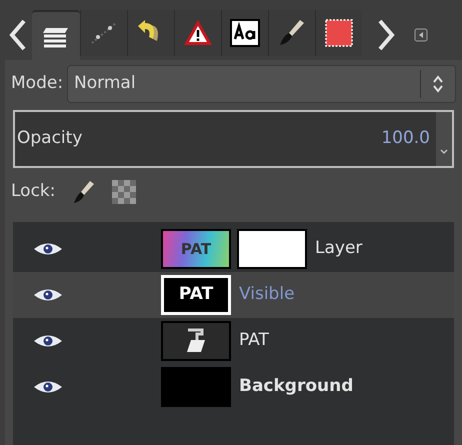 The width and height of the screenshot is (462, 445). What do you see at coordinates (296, 386) in the screenshot?
I see `layer-name: Background` at bounding box center [296, 386].